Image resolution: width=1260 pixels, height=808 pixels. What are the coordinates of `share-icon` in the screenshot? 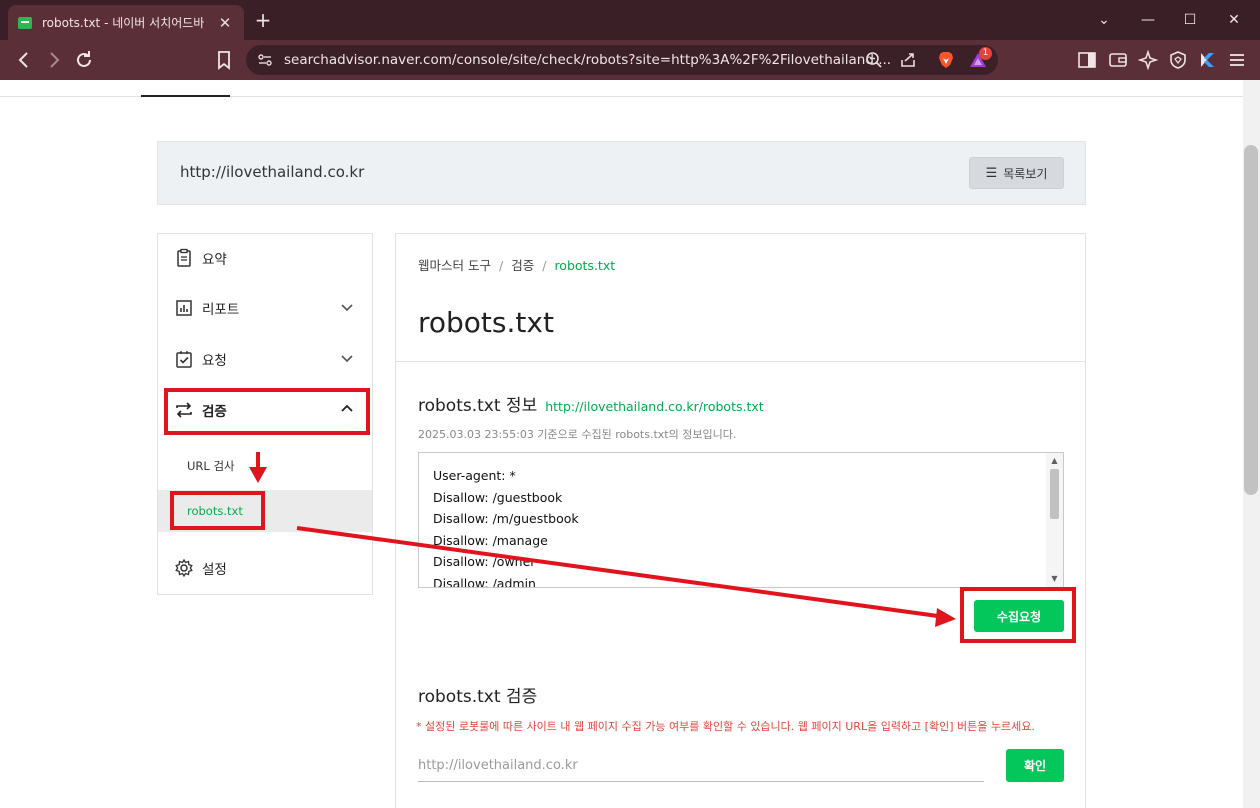 It's located at (908, 60).